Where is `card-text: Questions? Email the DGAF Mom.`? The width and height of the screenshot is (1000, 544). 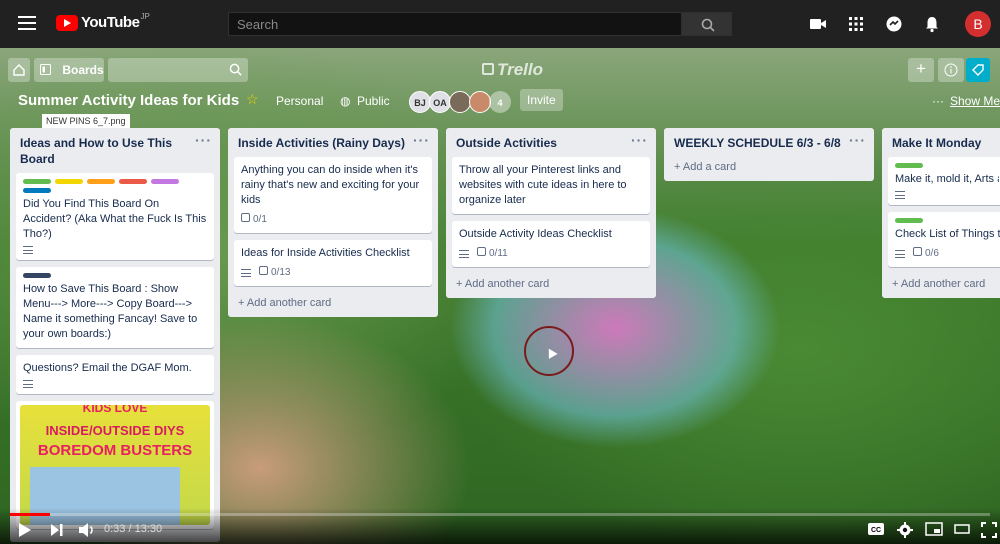
card-text: Questions? Email the DGAF Mom. is located at coordinates (107, 368).